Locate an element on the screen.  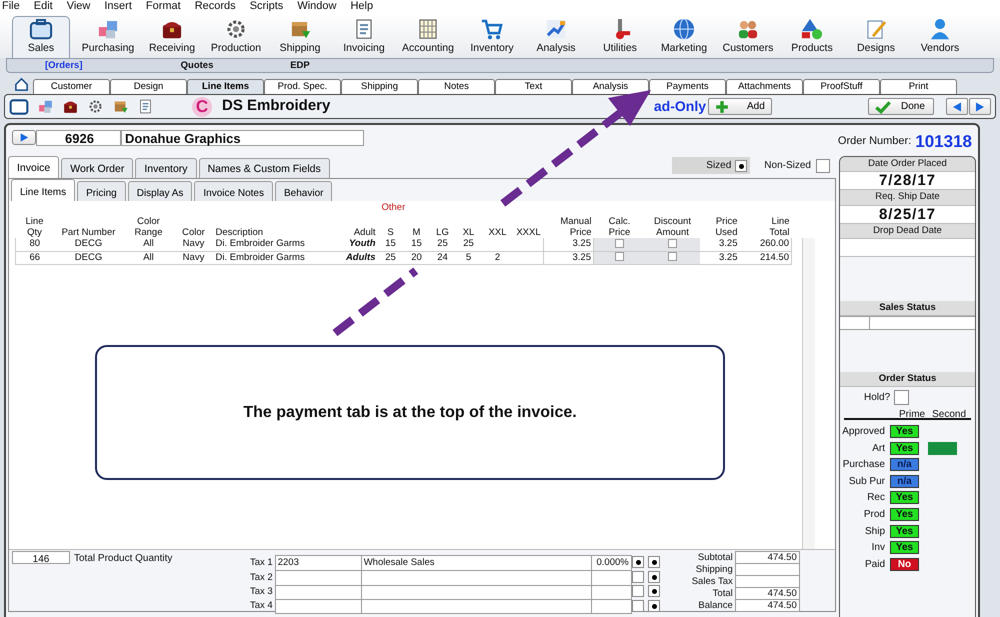
subnav-link: EDP is located at coordinates (300, 65).